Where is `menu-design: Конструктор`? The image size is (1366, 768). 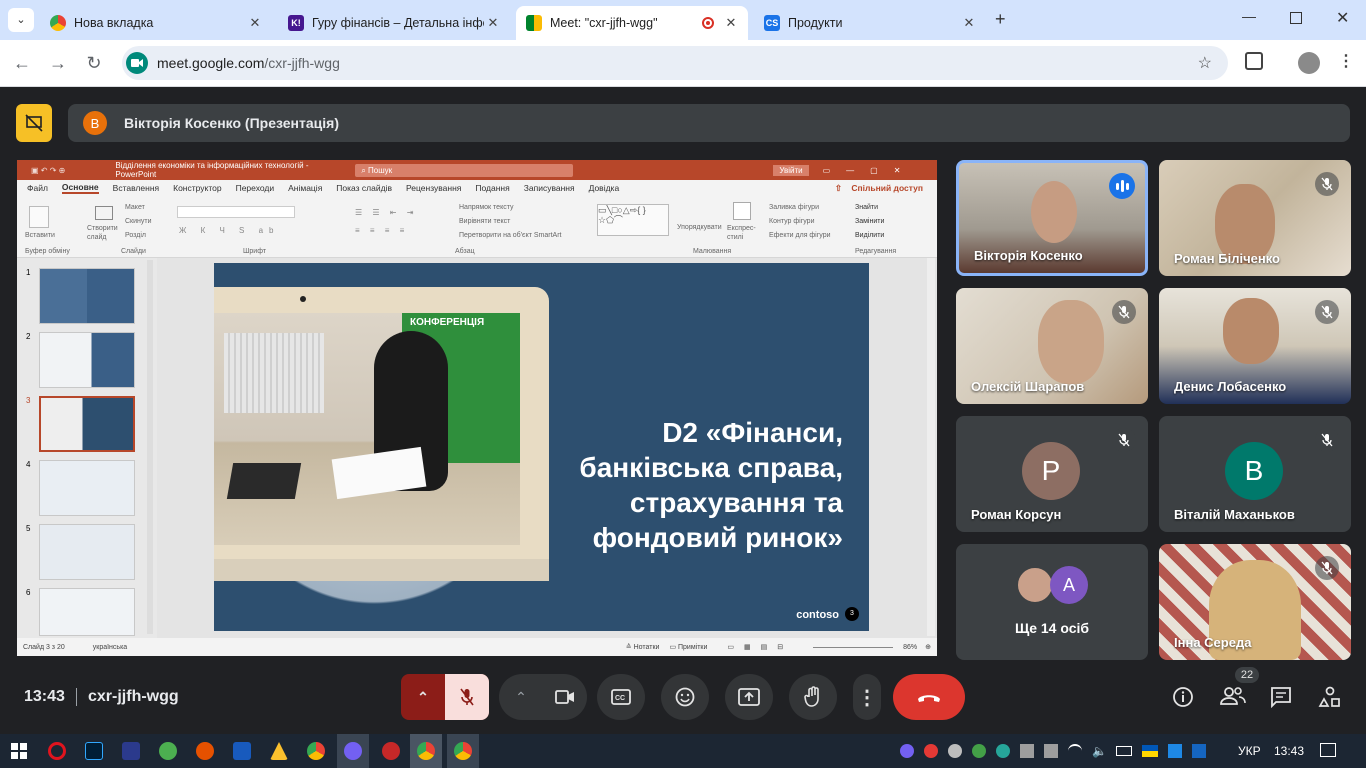 menu-design: Конструктор is located at coordinates (197, 188).